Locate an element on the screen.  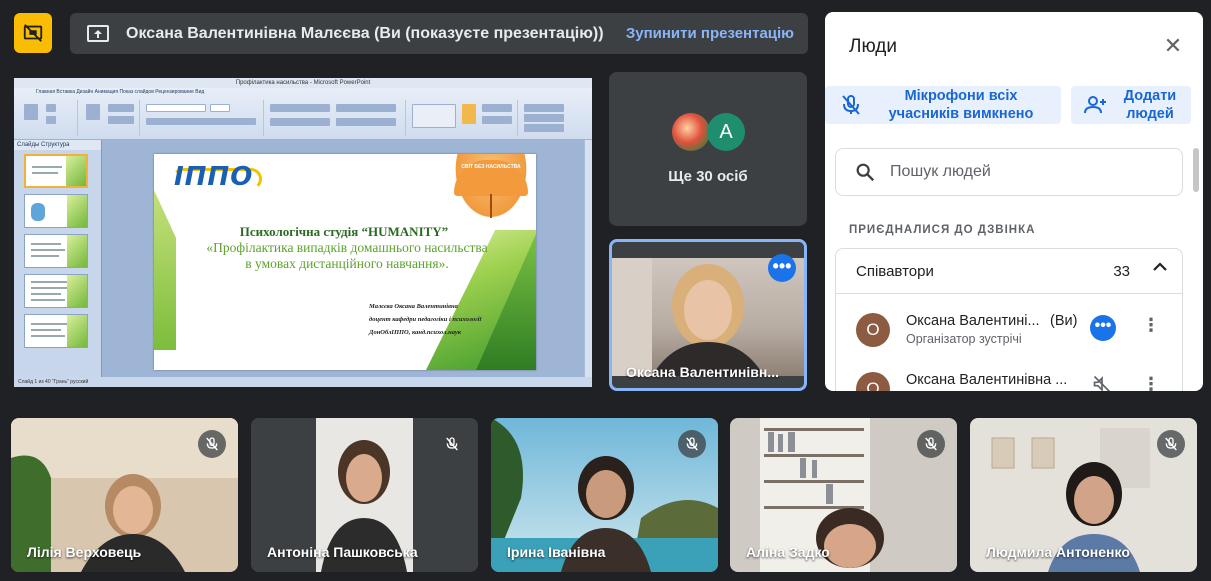
panel-scrollbar is located at coordinates (1196, 170).